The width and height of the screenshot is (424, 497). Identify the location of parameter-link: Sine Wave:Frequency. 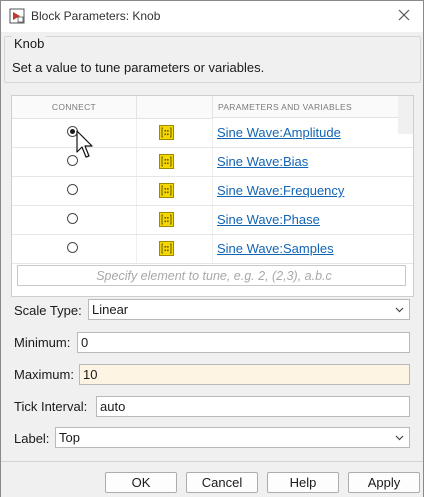
(280, 190).